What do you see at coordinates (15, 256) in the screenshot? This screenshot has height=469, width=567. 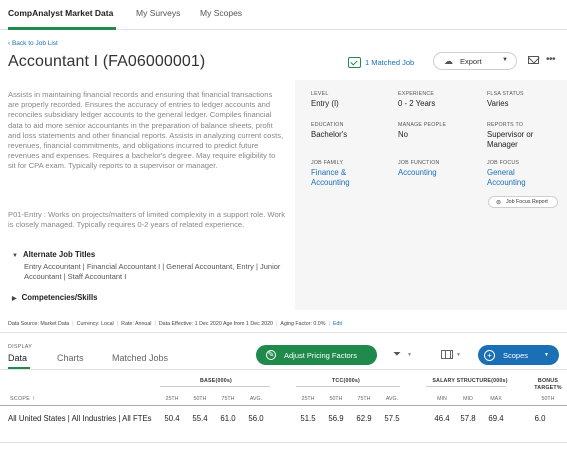 I see `caret-down-icon: ▼` at bounding box center [15, 256].